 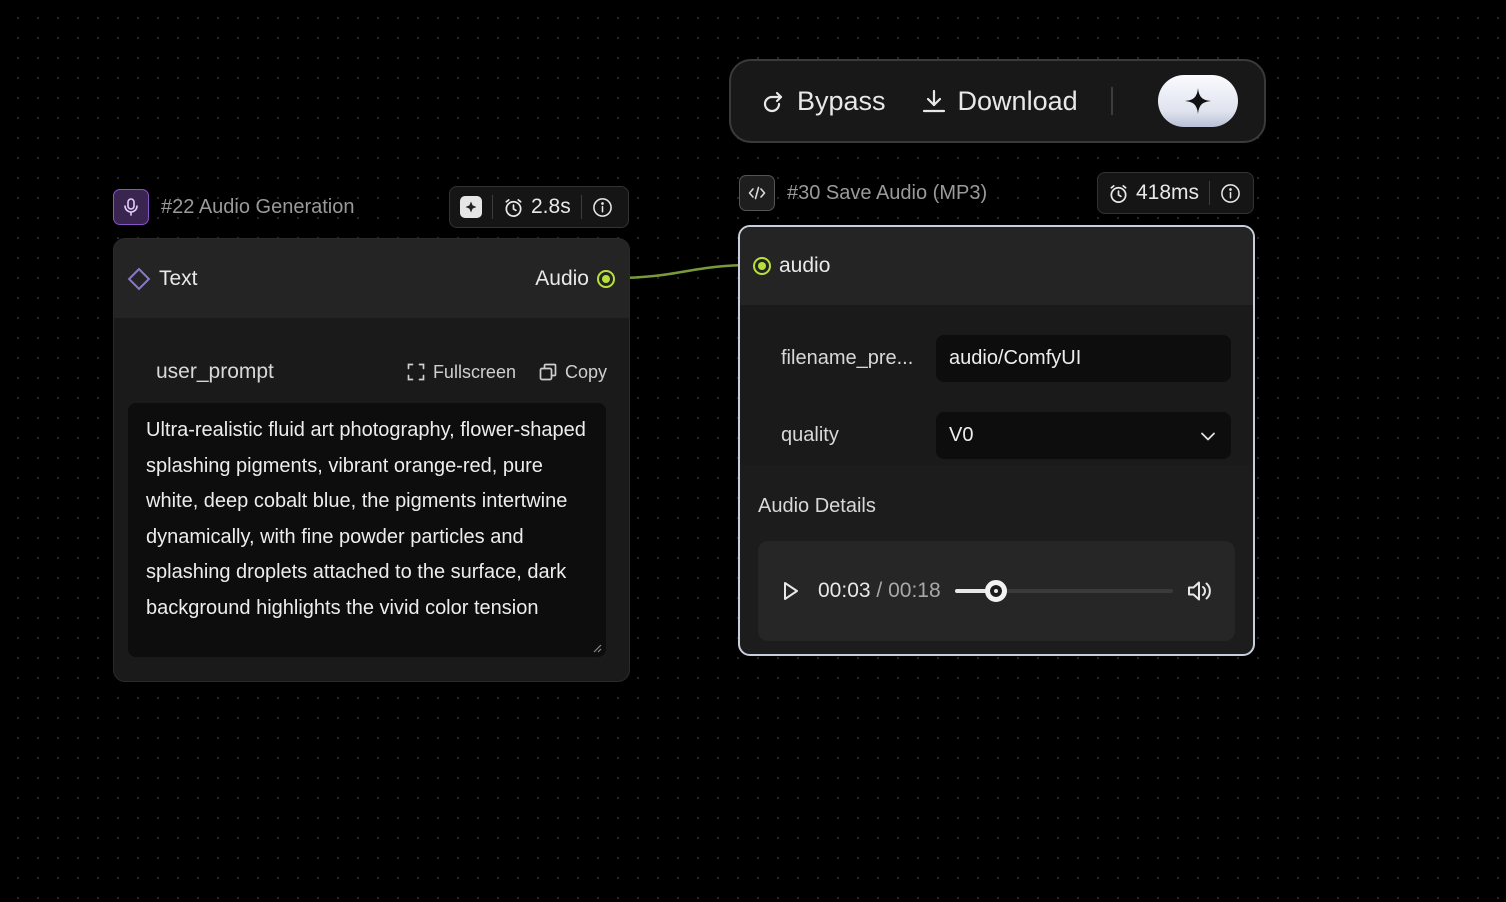 I want to click on output-port-icon, so click(x=606, y=278).